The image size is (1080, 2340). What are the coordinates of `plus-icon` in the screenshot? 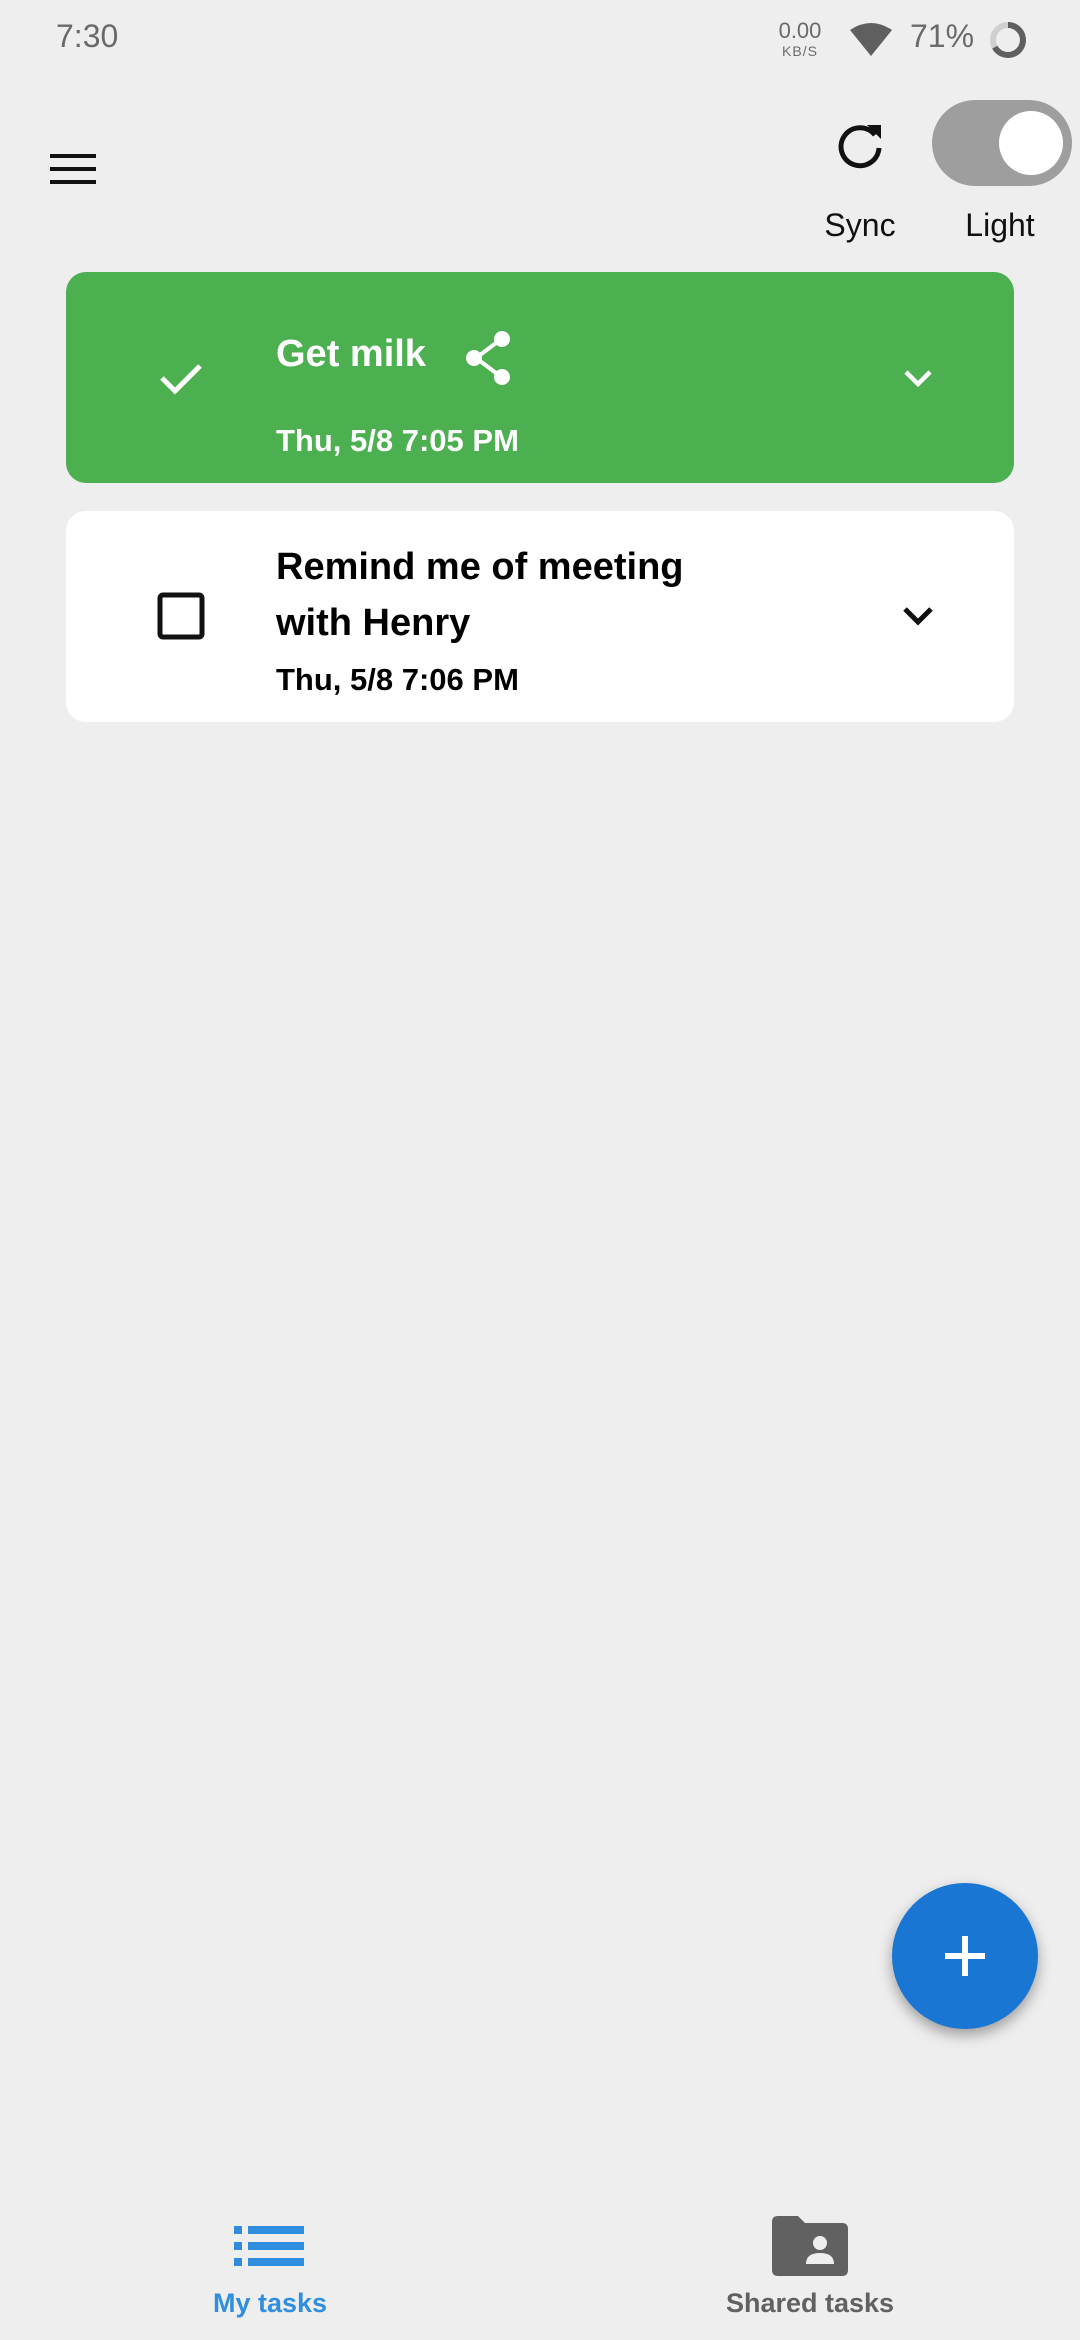 It's located at (965, 1956).